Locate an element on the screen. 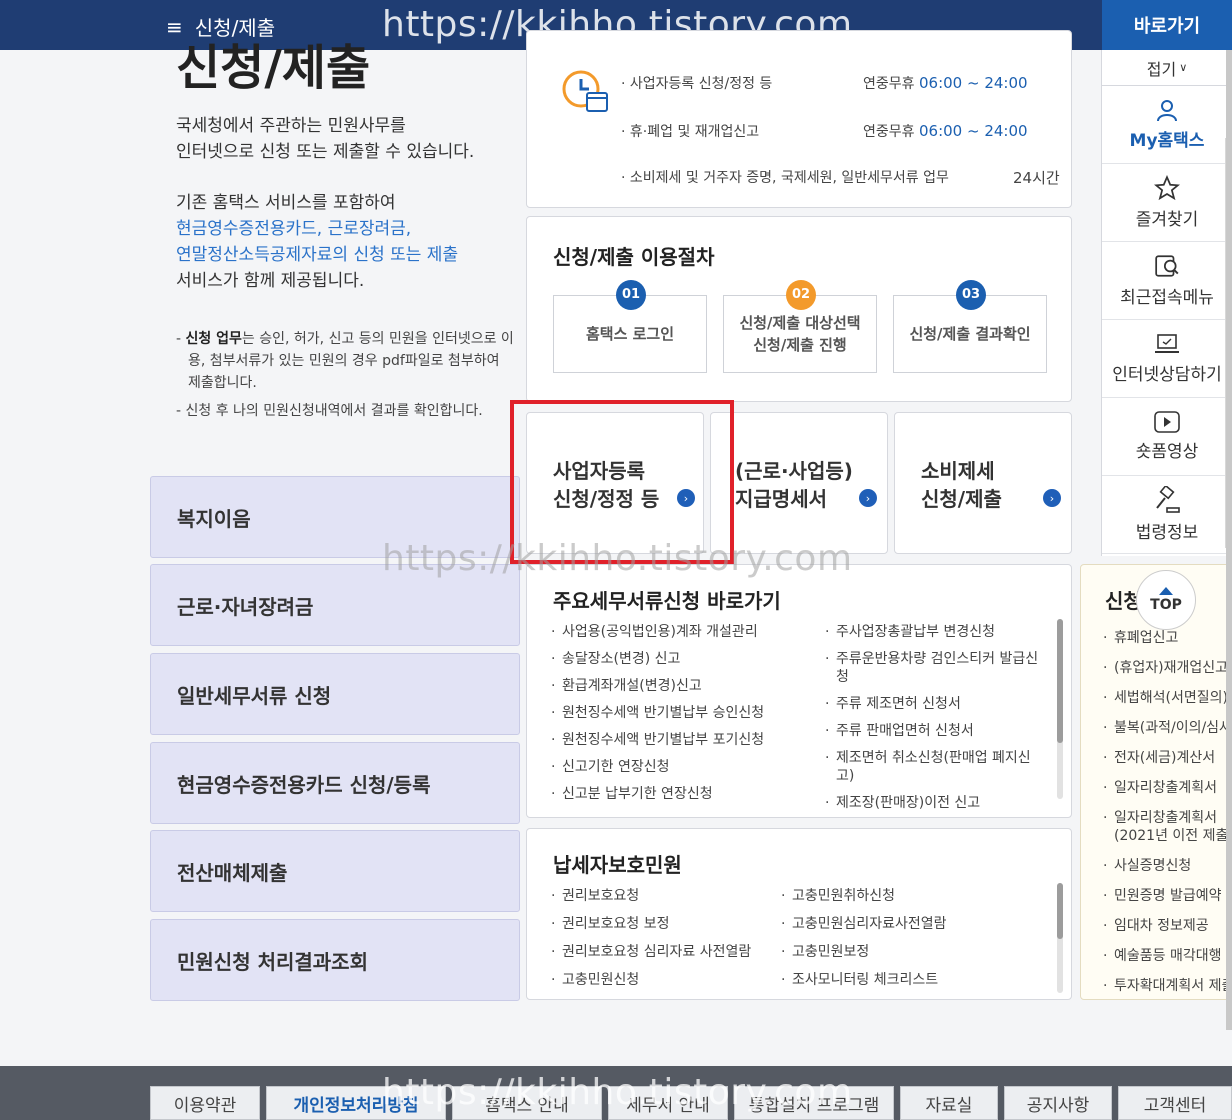 The image size is (1232, 1120). docs-scrollbar-thumb is located at coordinates (1060, 681).